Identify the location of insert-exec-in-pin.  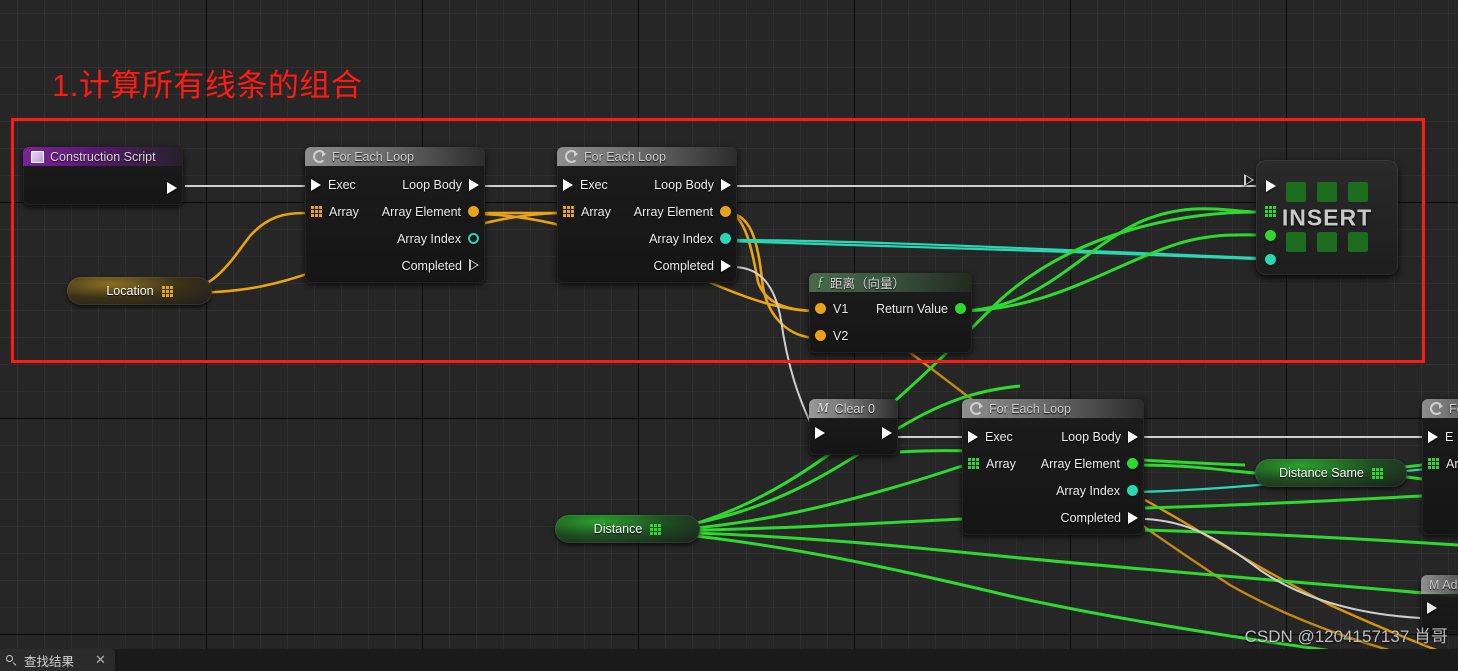
(1271, 186).